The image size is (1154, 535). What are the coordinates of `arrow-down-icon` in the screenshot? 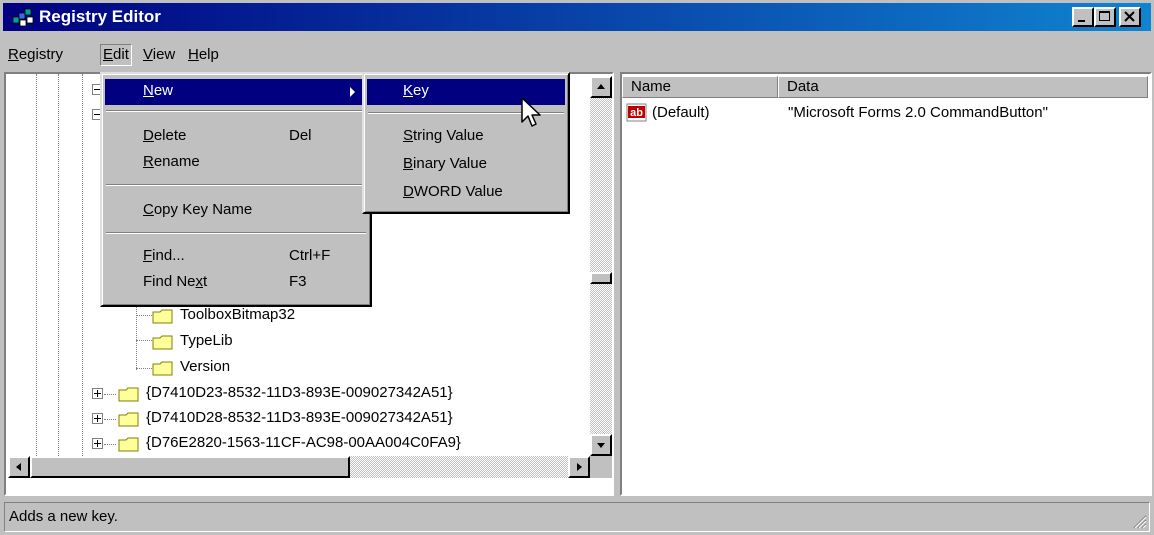 It's located at (601, 445).